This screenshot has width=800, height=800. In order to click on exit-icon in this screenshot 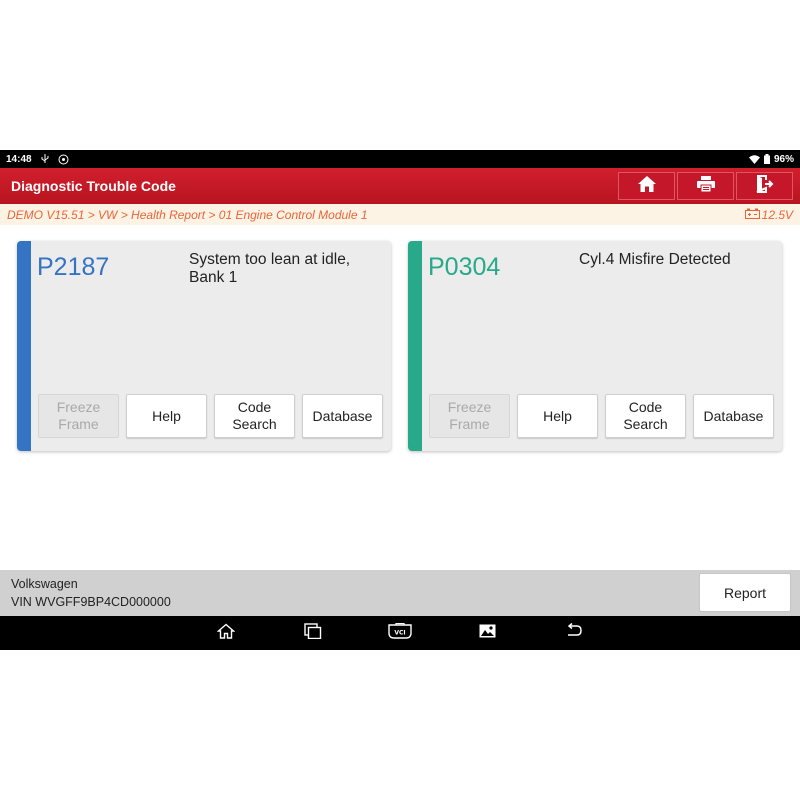, I will do `click(765, 186)`.